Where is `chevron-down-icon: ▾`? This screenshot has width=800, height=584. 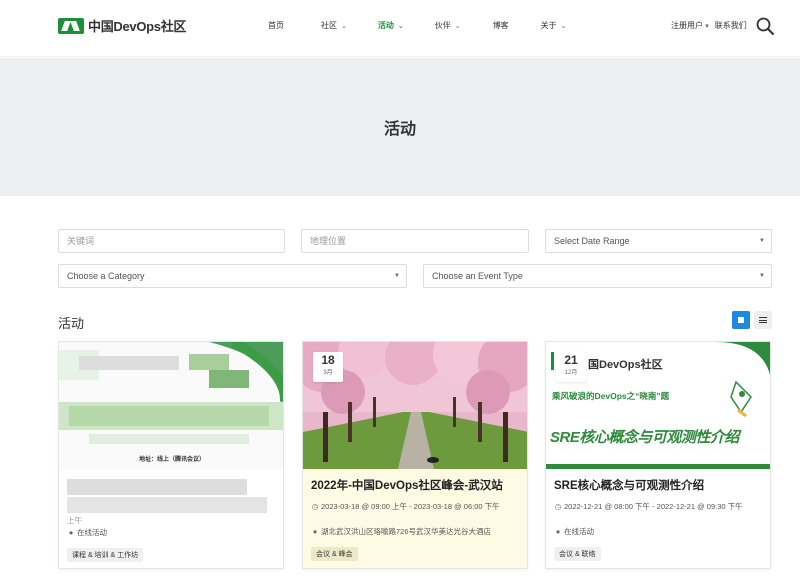
chevron-down-icon: ▾ is located at coordinates (707, 26).